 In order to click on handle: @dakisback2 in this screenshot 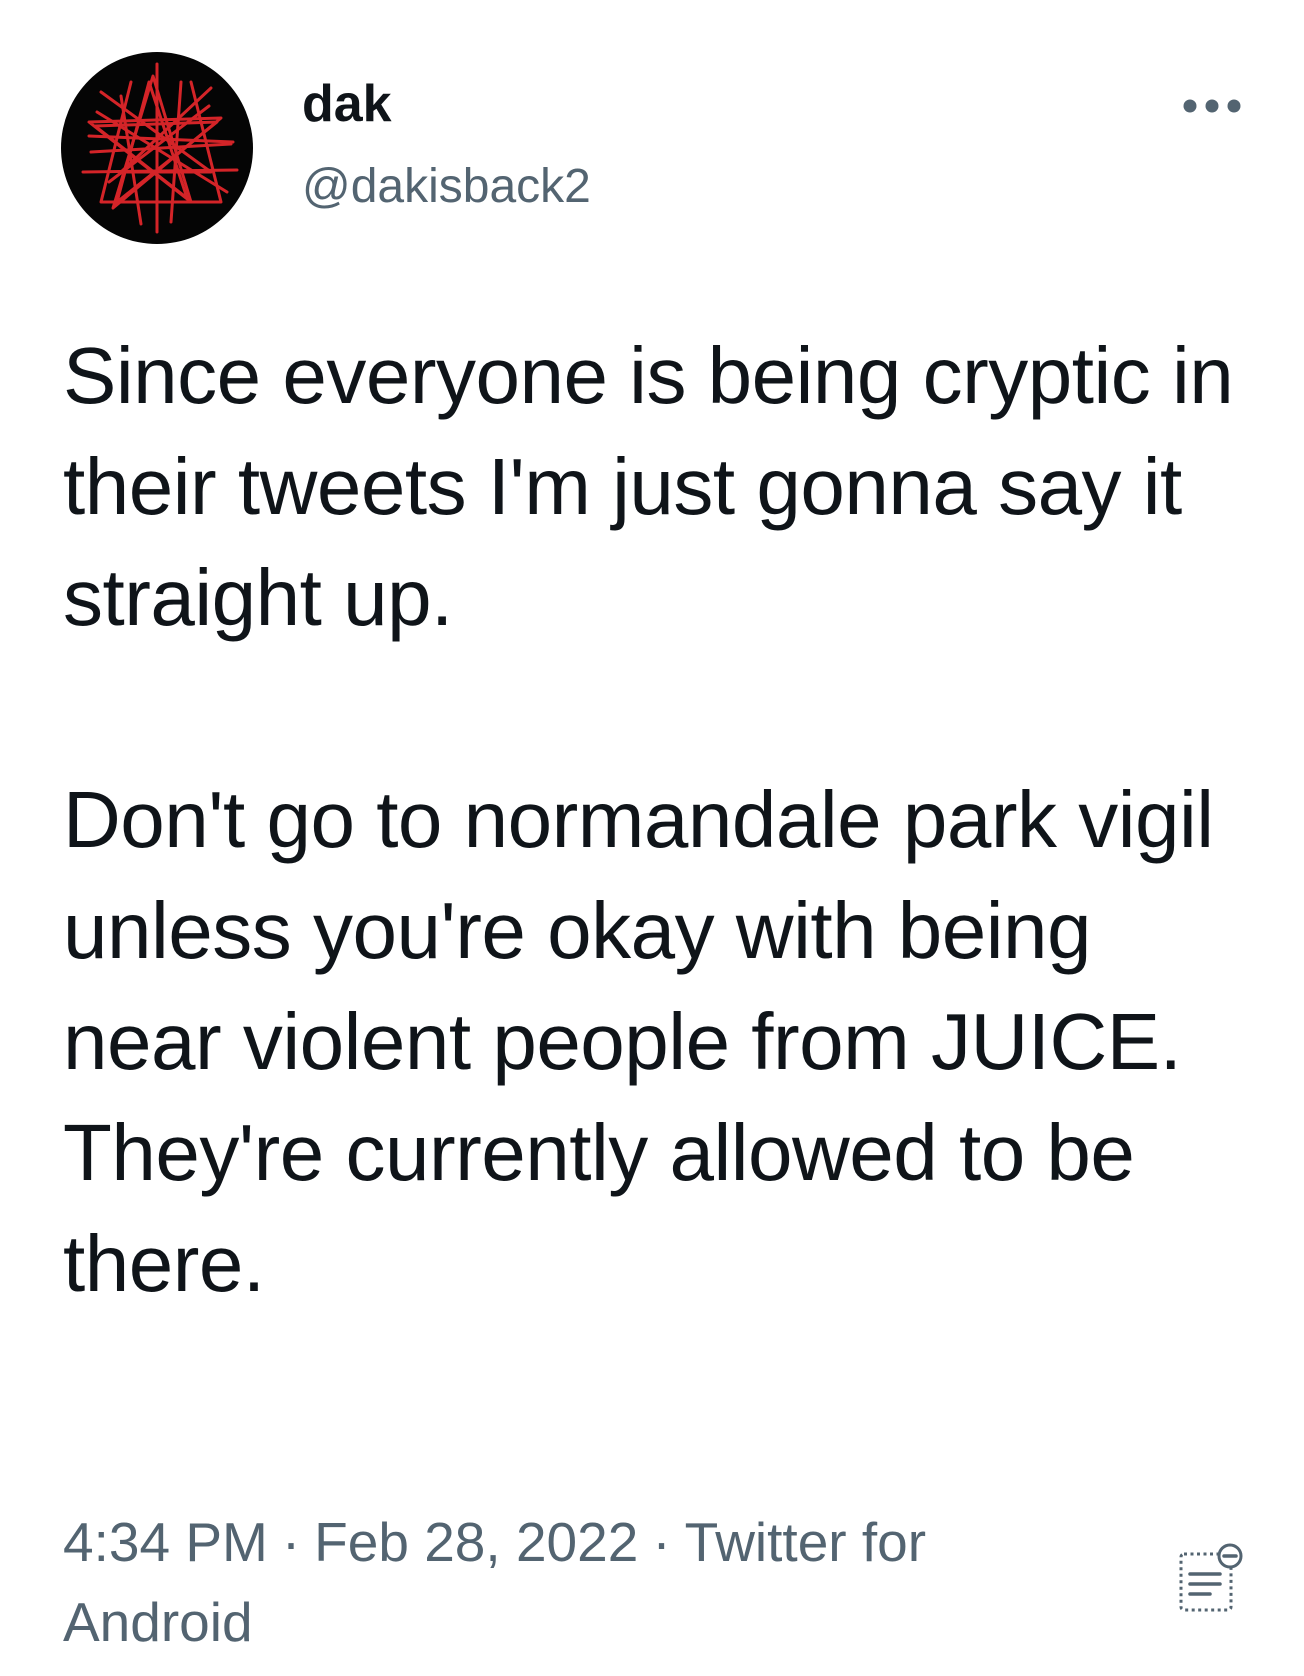, I will do `click(446, 187)`.